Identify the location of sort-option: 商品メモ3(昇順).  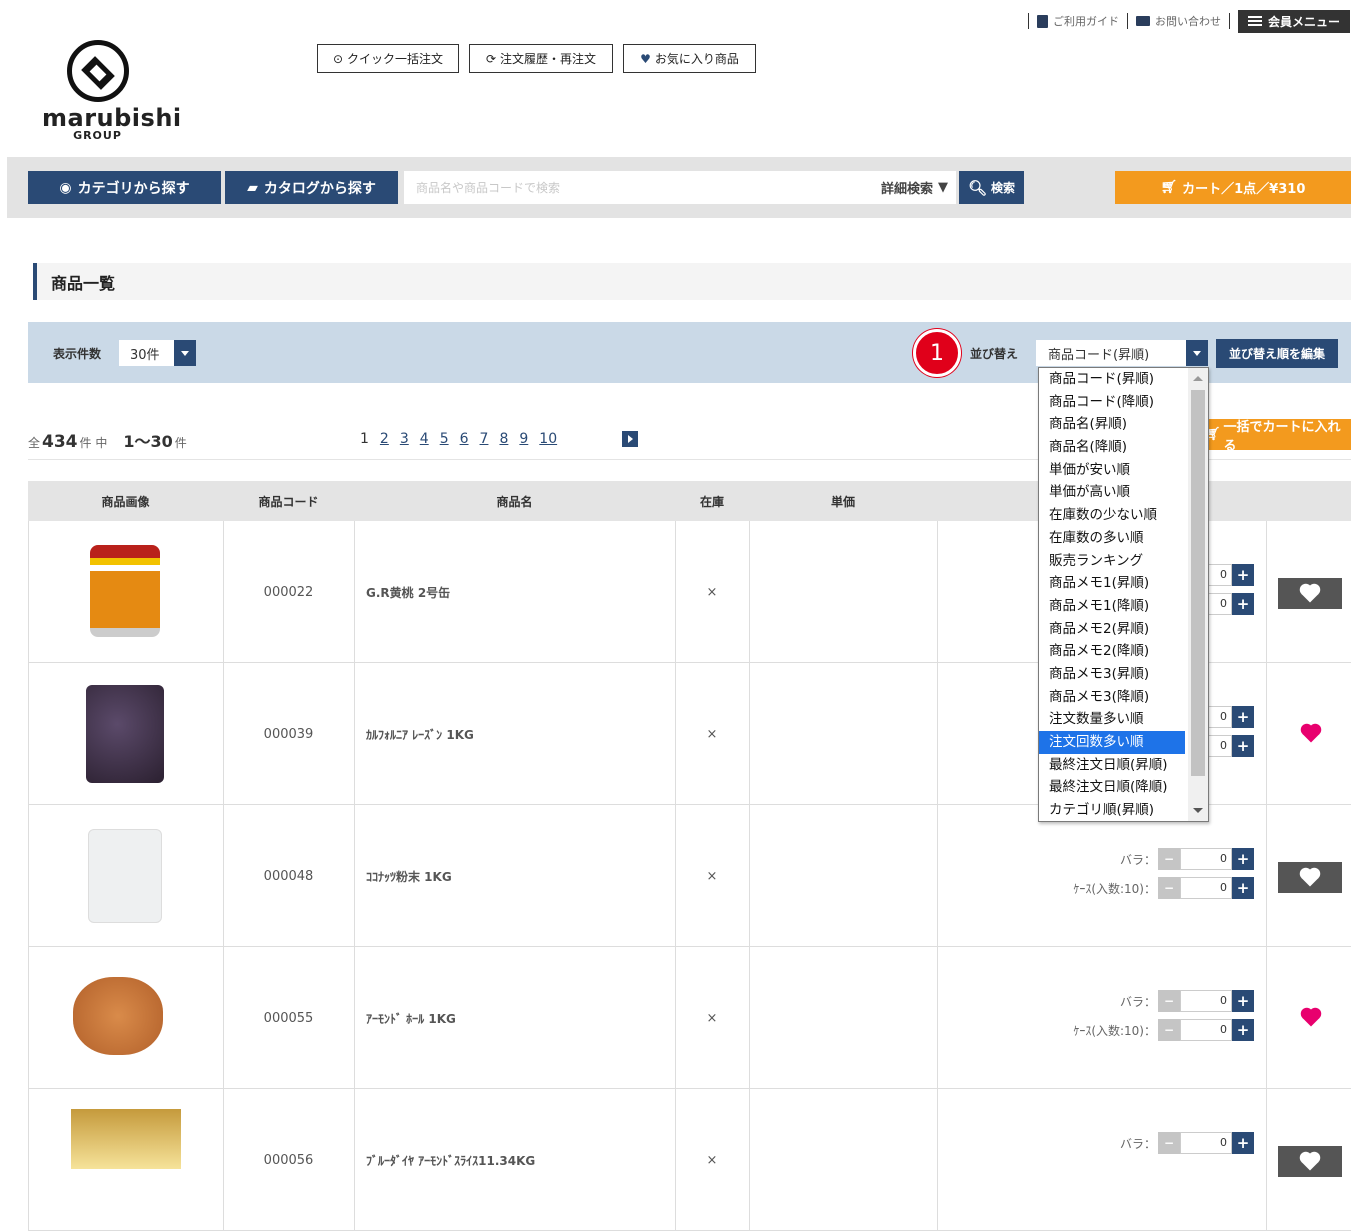
(1112, 674).